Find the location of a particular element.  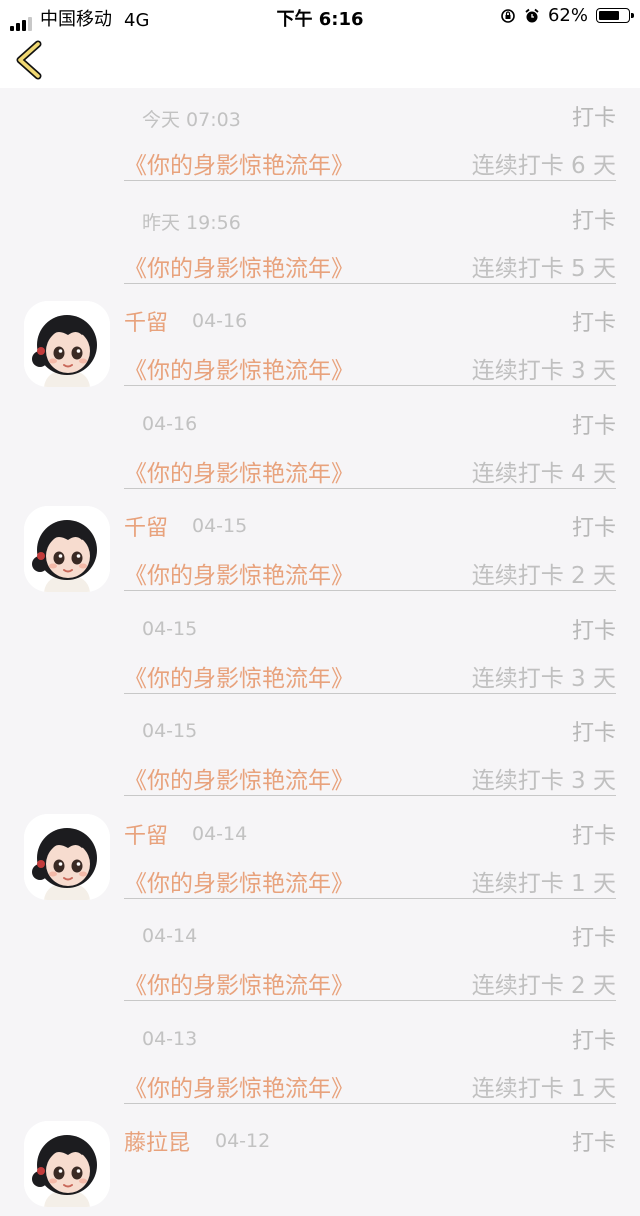

item-header: 04-13 打卡 is located at coordinates (370, 1039).